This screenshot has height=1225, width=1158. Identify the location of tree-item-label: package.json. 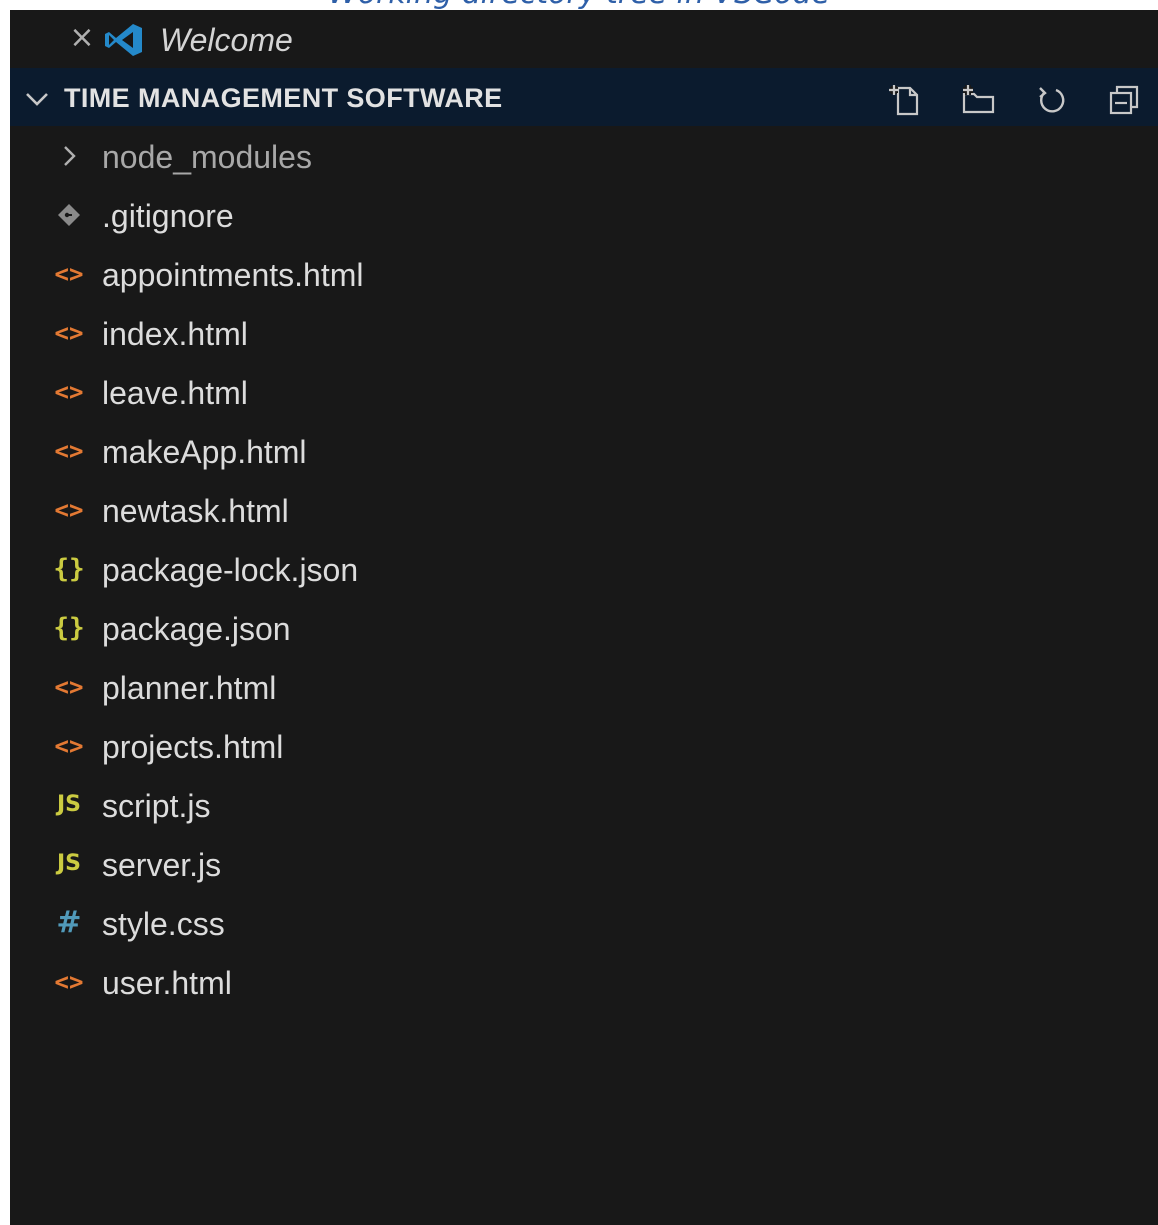
(196, 629).